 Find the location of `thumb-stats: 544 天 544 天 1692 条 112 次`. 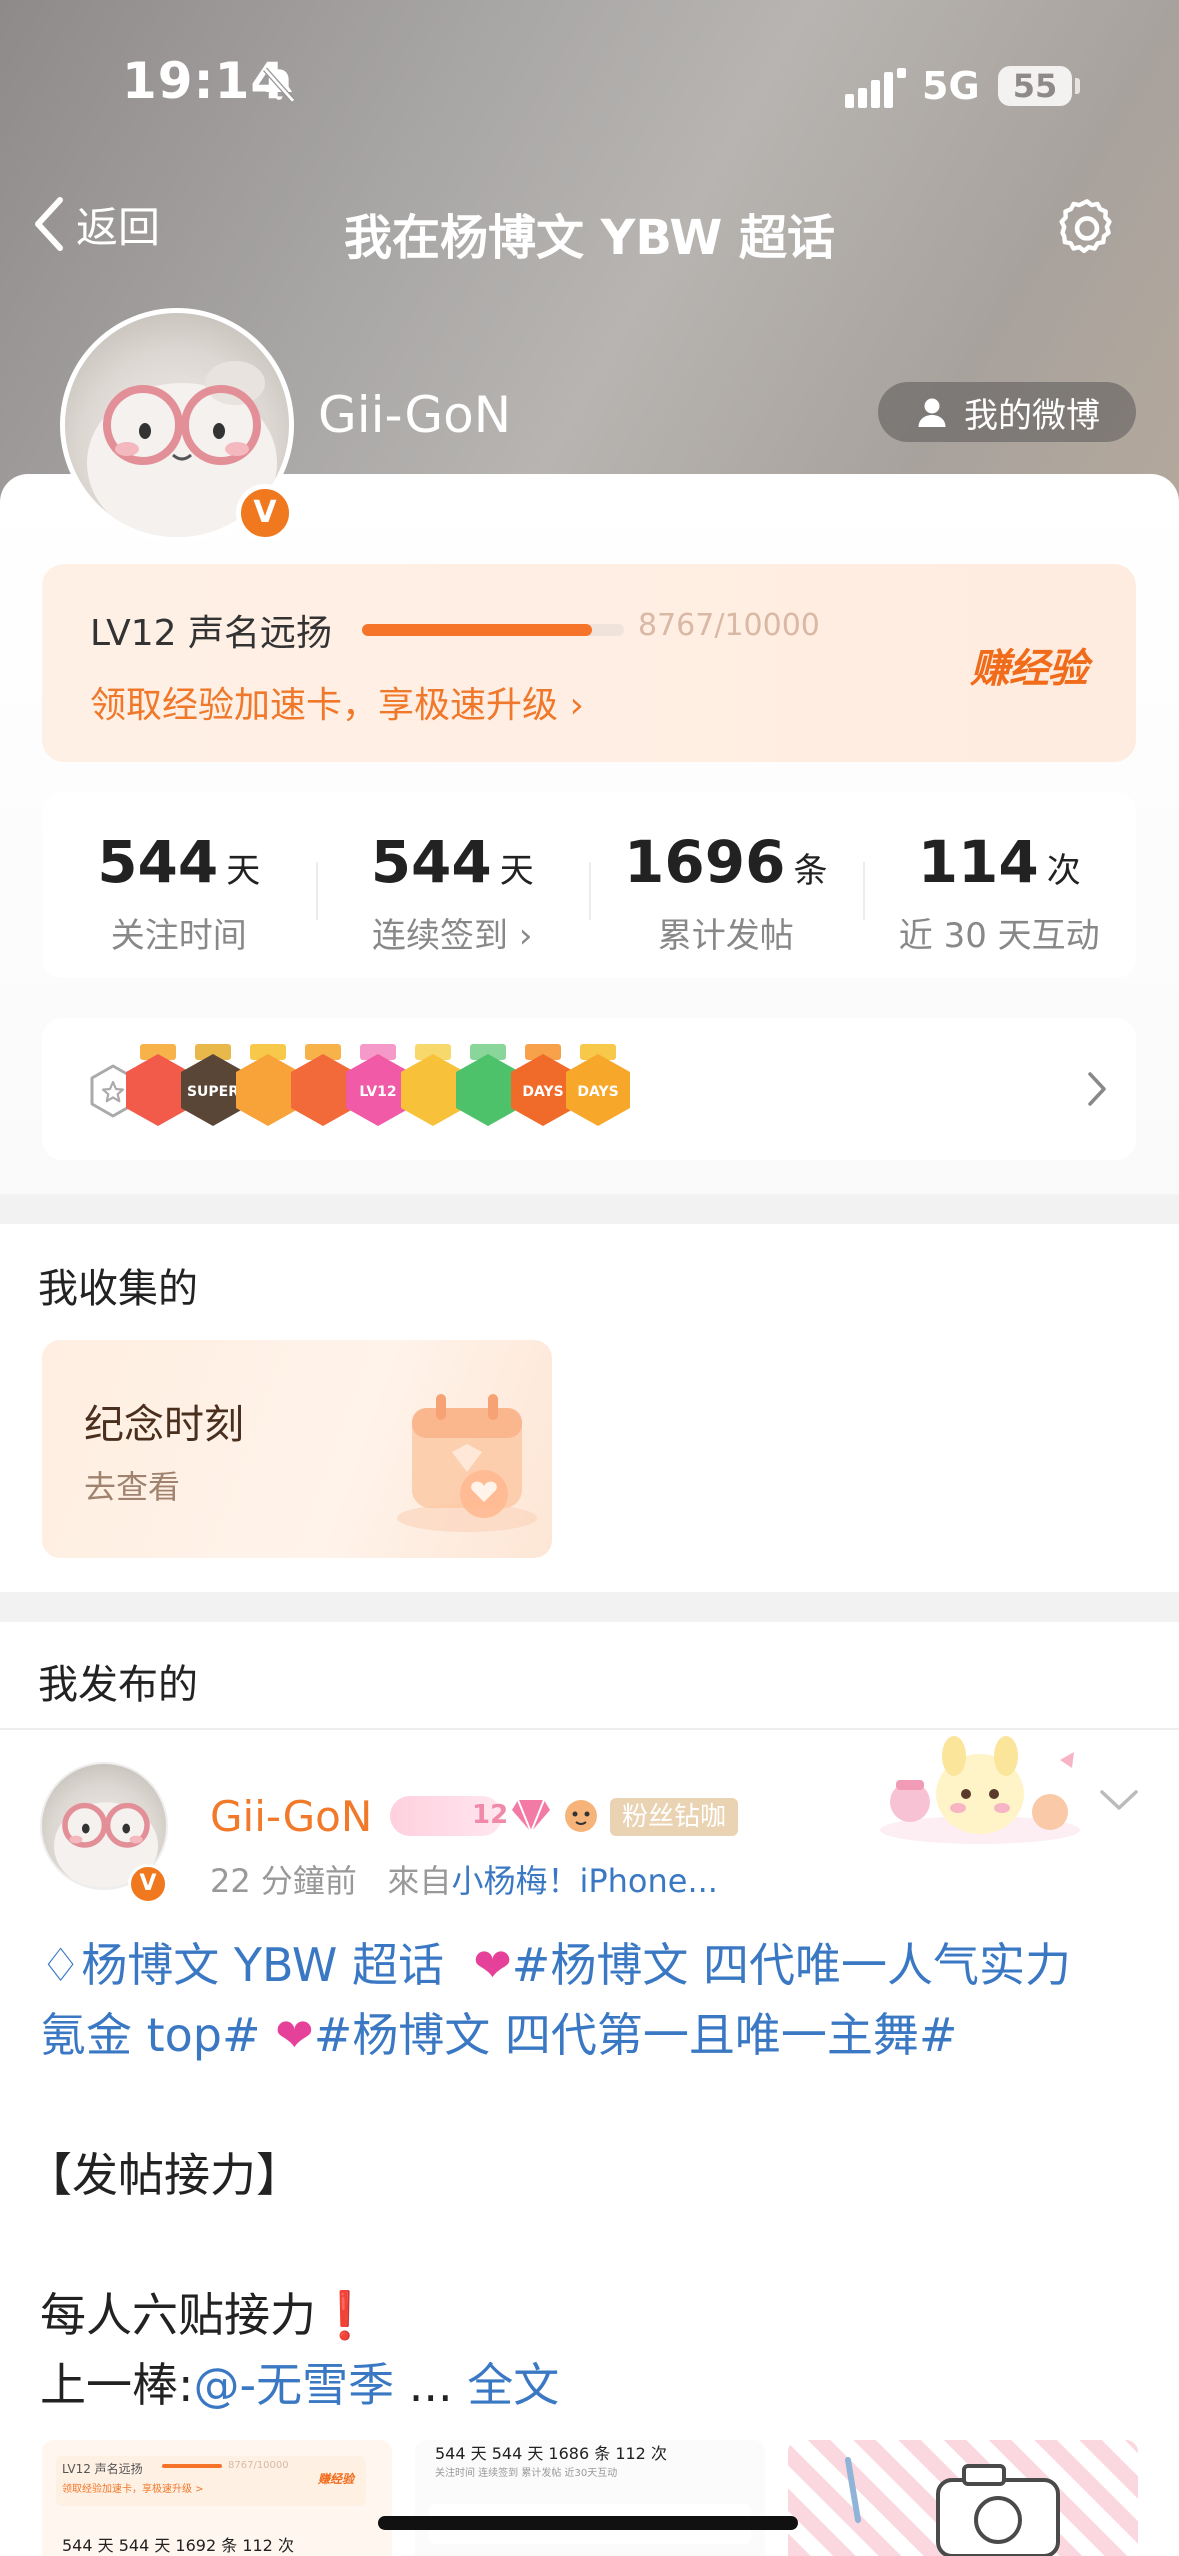

thumb-stats: 544 天 544 天 1692 条 112 次 is located at coordinates (178, 2545).